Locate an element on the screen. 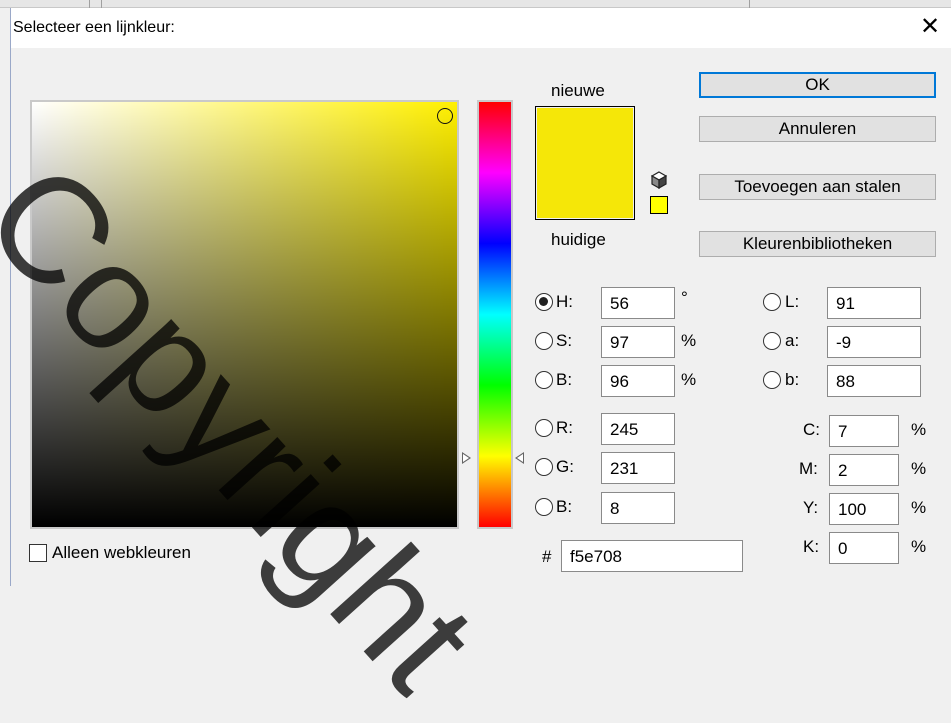 Image resolution: width=951 pixels, height=723 pixels. yellow-label: Y: is located at coordinates (811, 507).